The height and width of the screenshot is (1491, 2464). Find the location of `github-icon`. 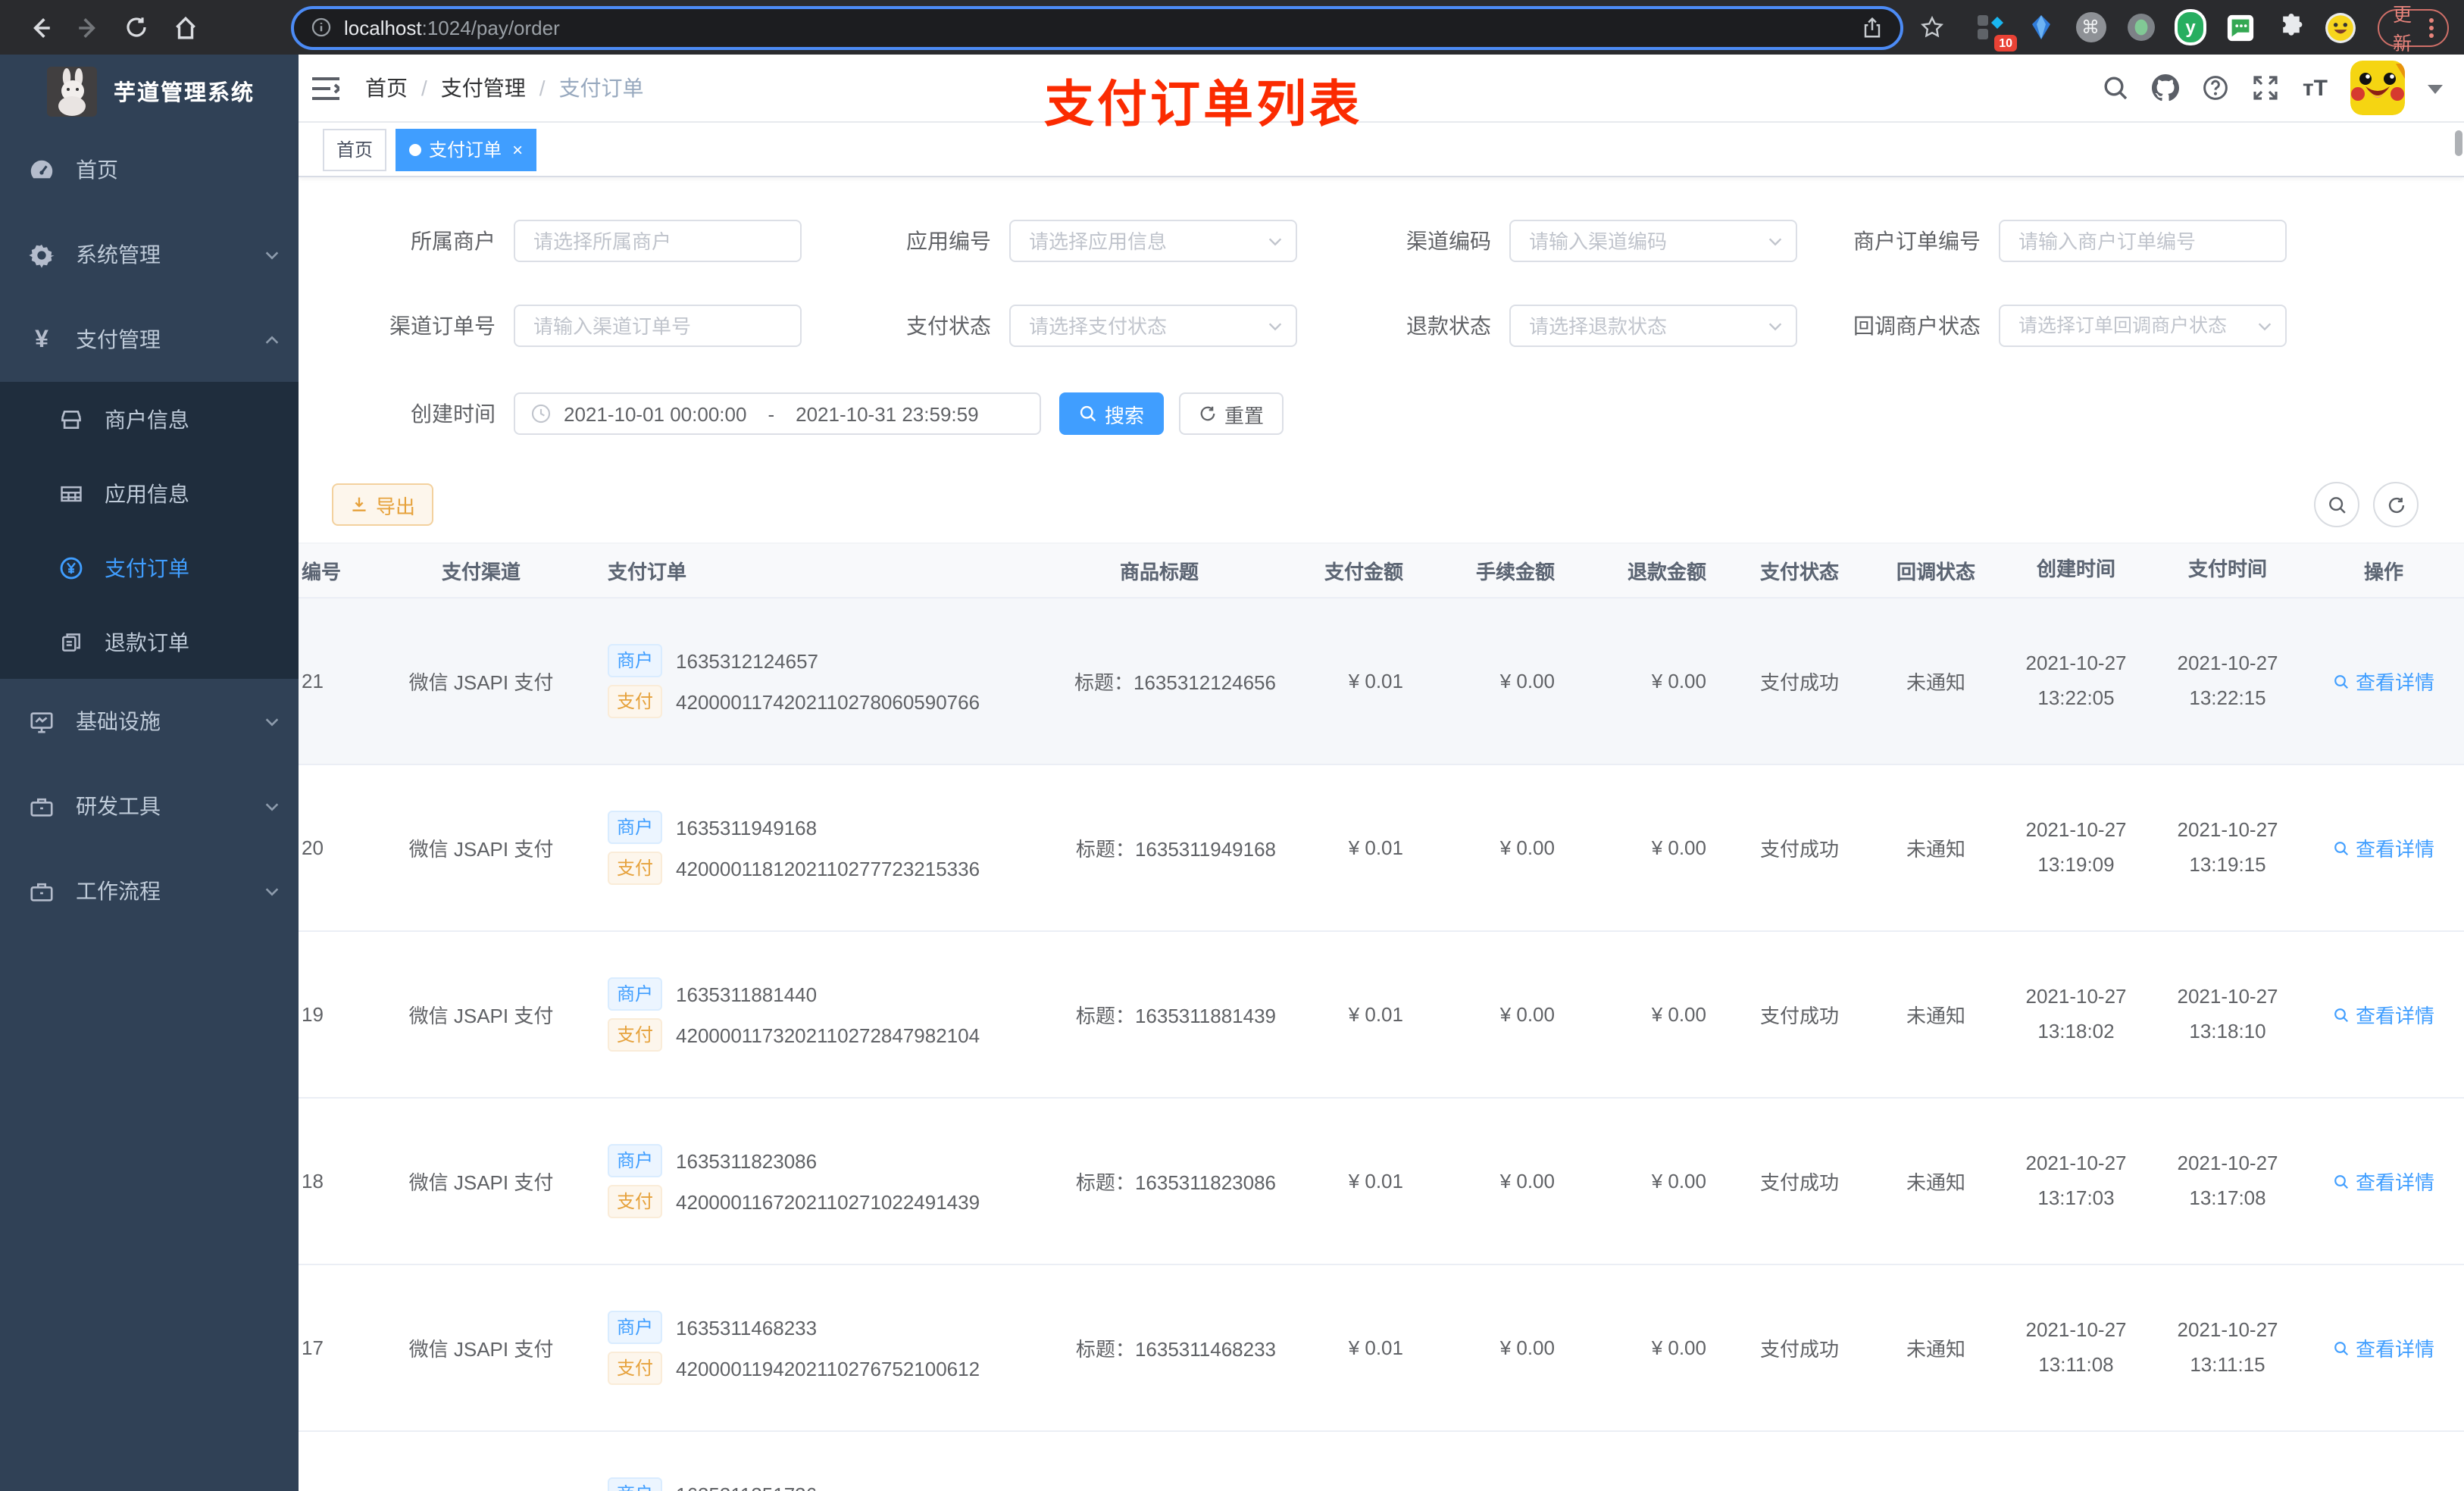

github-icon is located at coordinates (2166, 88).